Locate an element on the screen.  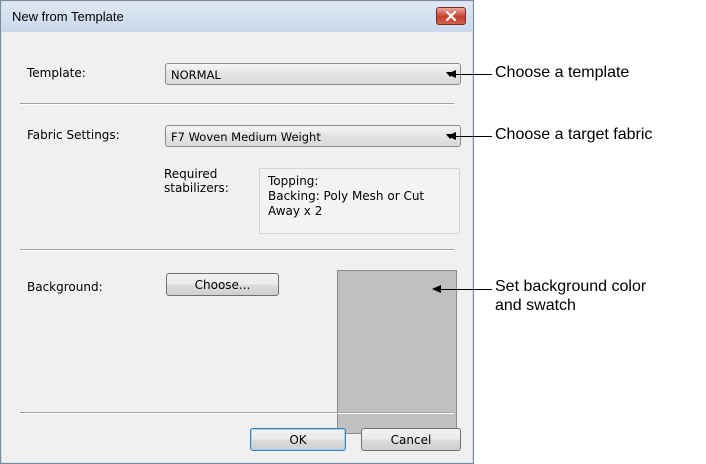
annotation-background-text-2: and swatch is located at coordinates (535, 305).